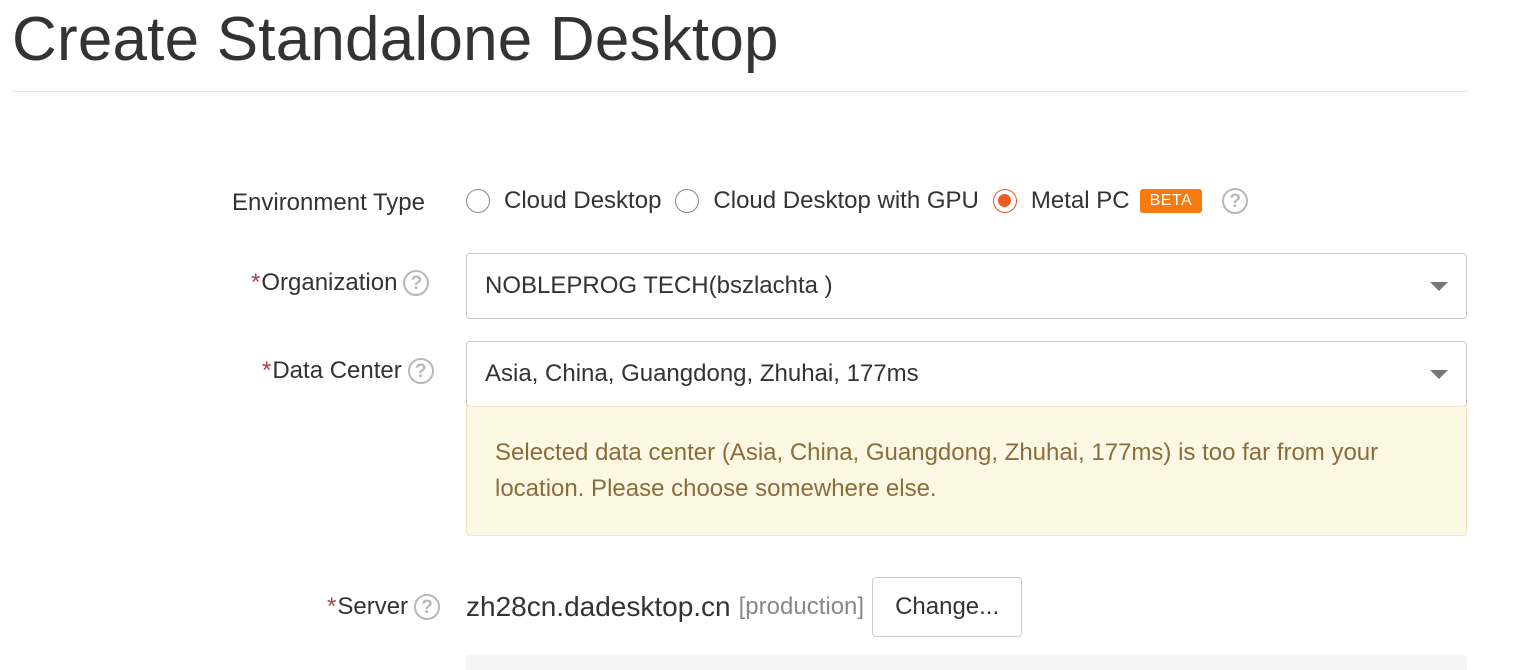 The image size is (1524, 670). I want to click on server-label: * Server ?, so click(384, 607).